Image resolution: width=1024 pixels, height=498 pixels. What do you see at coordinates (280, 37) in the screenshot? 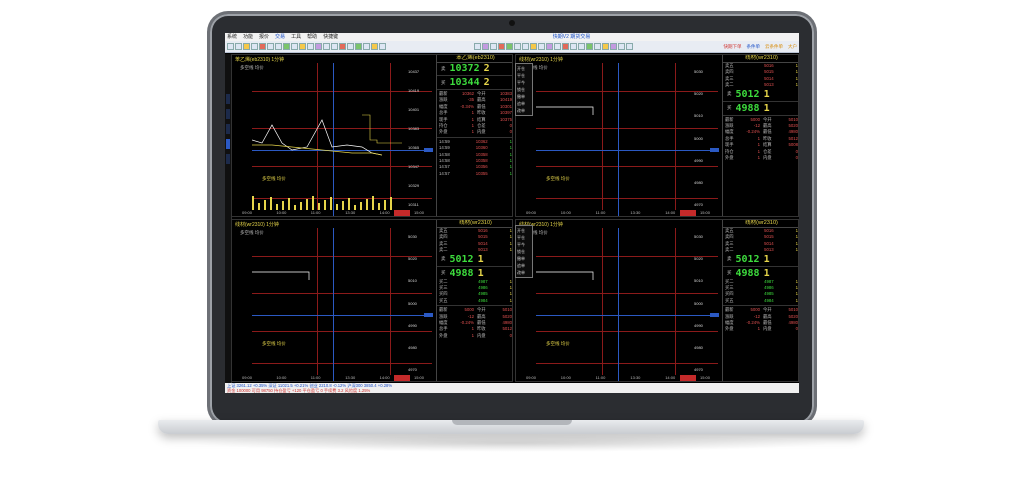
I see `menu-item: 交易` at bounding box center [280, 37].